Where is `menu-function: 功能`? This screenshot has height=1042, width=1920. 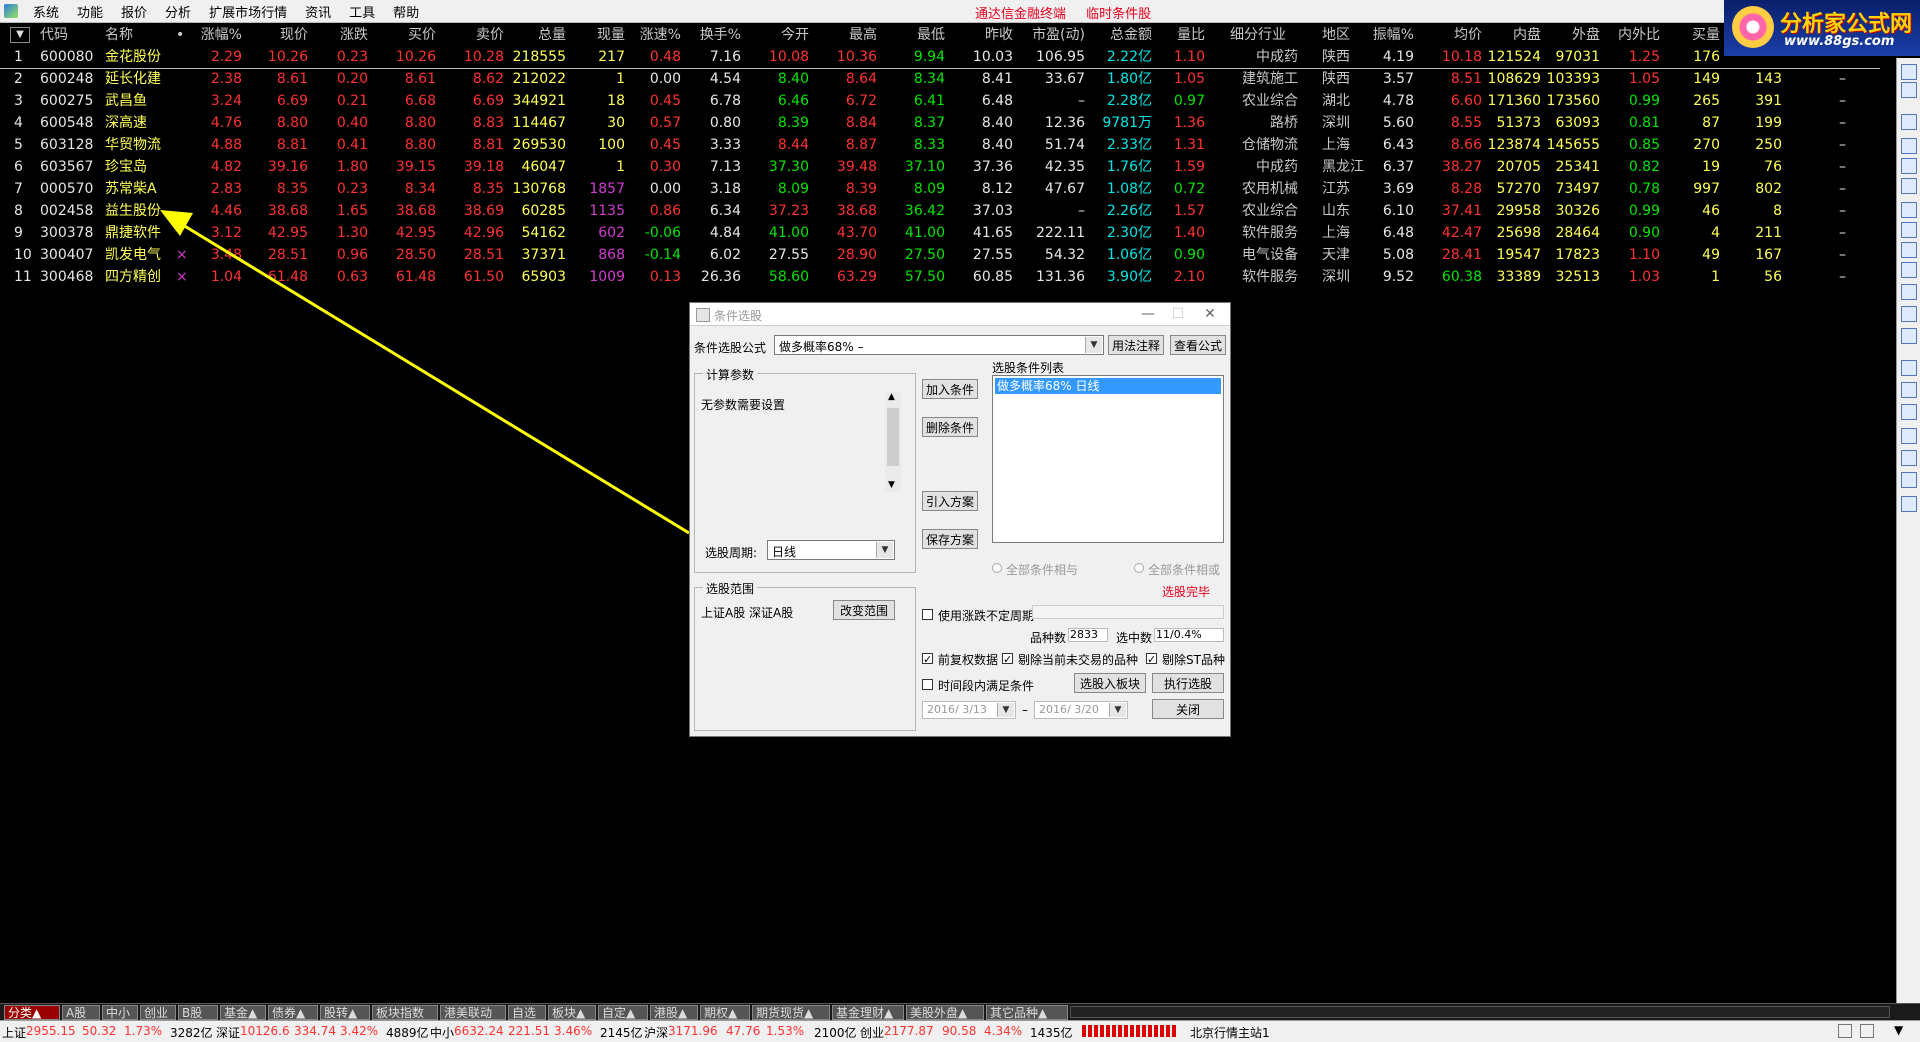 menu-function: 功能 is located at coordinates (90, 11).